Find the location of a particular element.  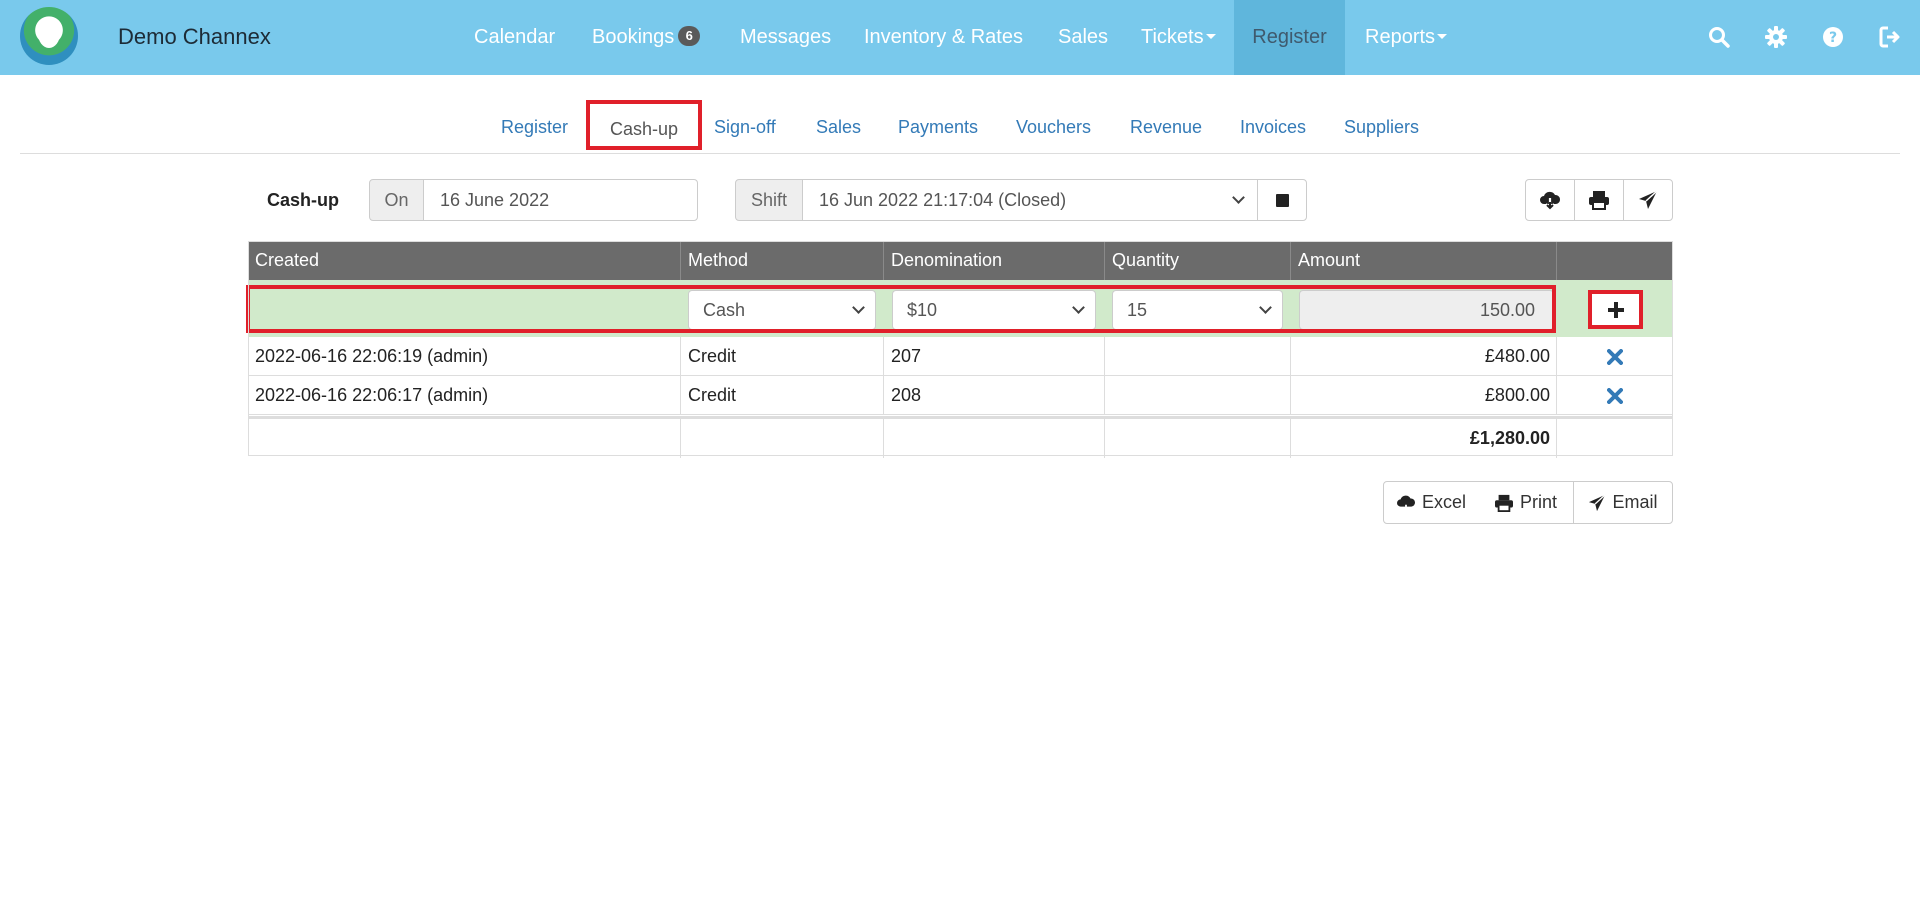

on-addon: On is located at coordinates (396, 200).